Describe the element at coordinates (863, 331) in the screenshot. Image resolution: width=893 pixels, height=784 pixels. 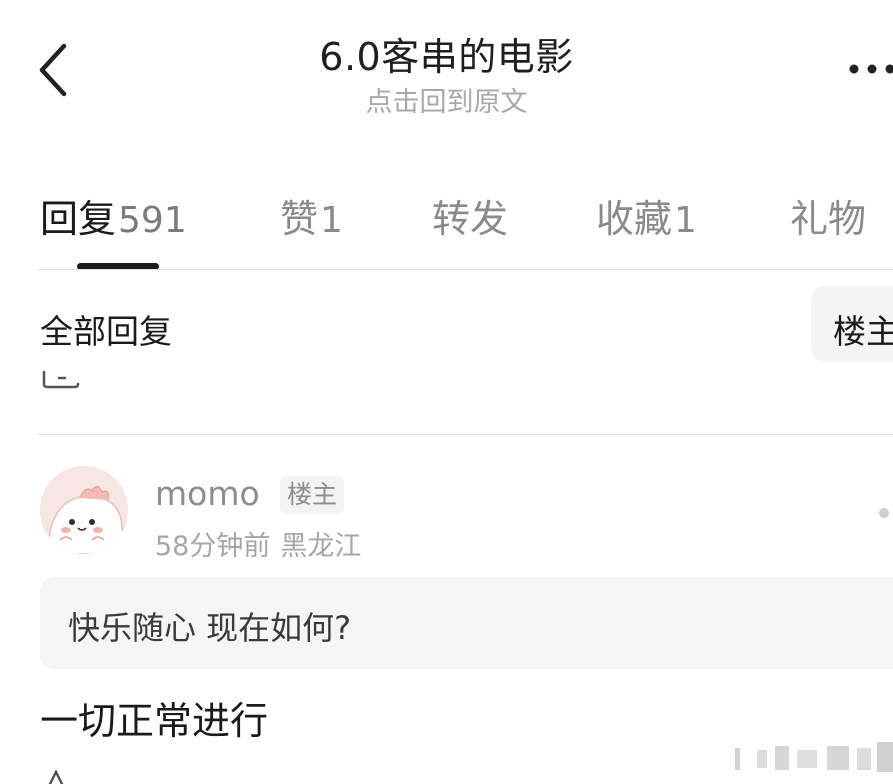
I see `op-only-filter-label: 楼主` at that location.